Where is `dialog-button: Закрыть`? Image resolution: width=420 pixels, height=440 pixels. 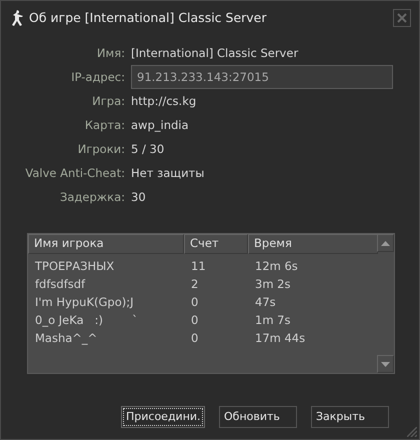 dialog-button: Закрыть is located at coordinates (350, 417).